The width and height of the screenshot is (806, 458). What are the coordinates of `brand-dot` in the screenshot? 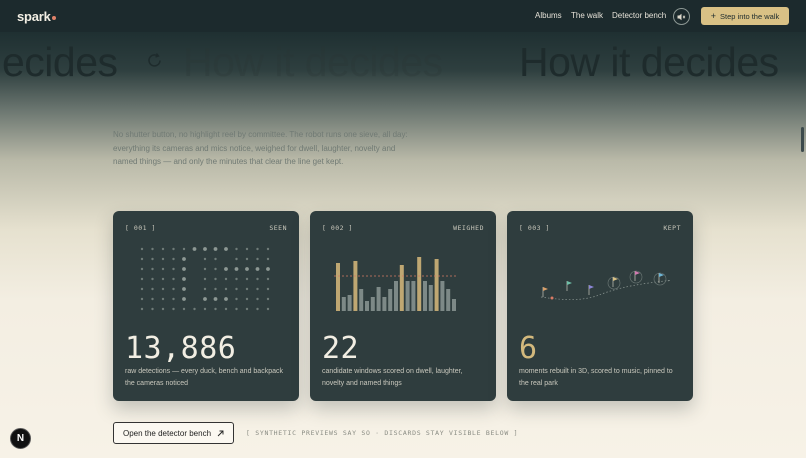 It's located at (53, 18).